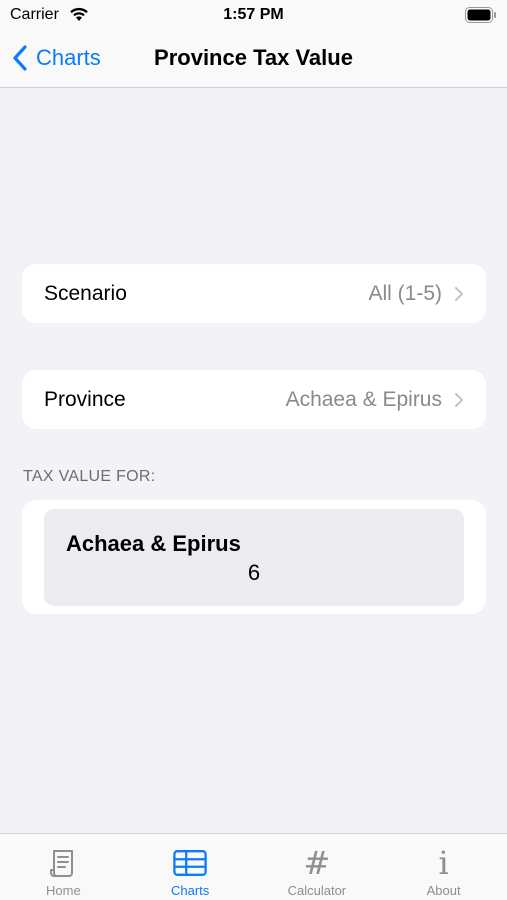  What do you see at coordinates (85, 399) in the screenshot?
I see `province-label: Province` at bounding box center [85, 399].